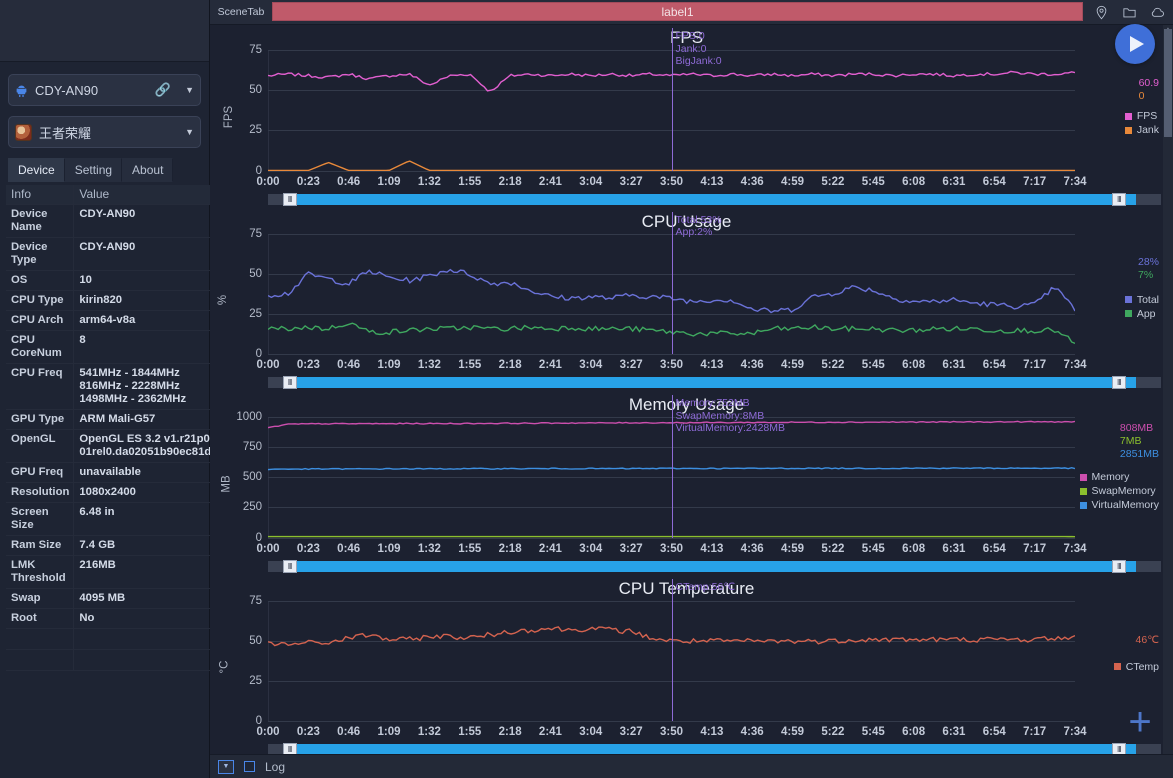 The height and width of the screenshot is (778, 1173). Describe the element at coordinates (1148, 269) in the screenshot. I see `current-values: 28% 7%` at that location.